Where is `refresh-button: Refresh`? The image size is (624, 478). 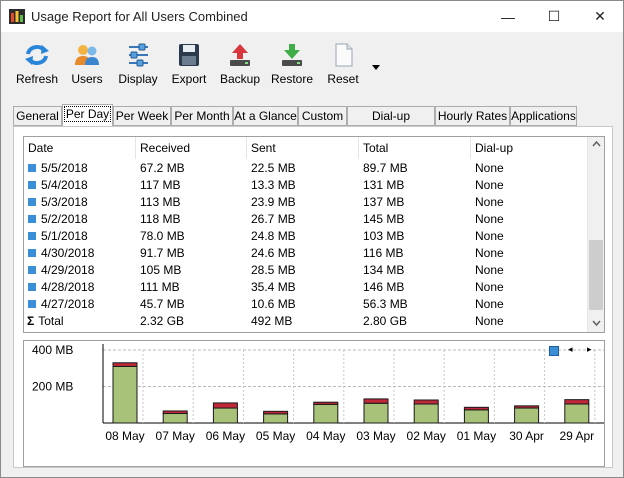
refresh-button: Refresh is located at coordinates (37, 67).